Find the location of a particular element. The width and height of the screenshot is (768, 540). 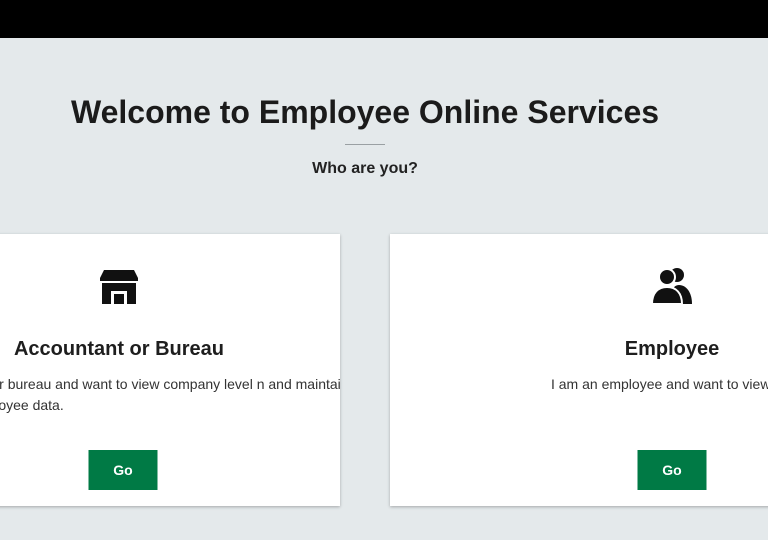

top-bar is located at coordinates (384, 19).